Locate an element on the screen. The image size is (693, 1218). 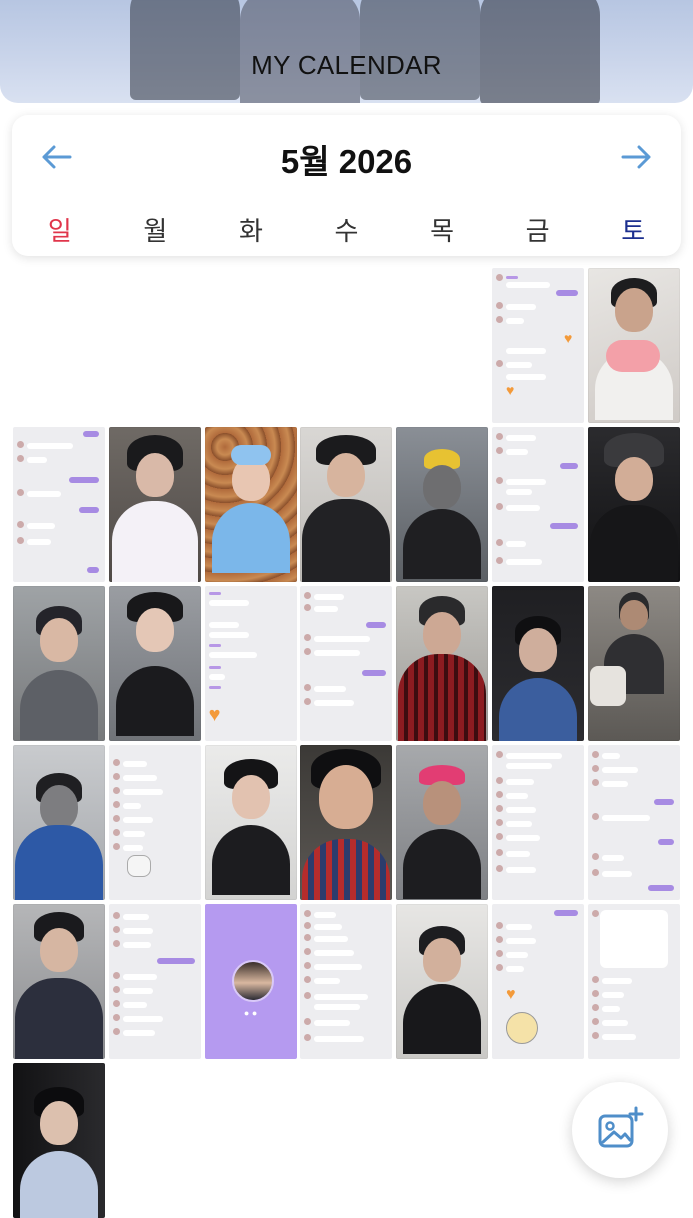
calendar-header-card: 5월 2026 일 월 화 수 목 금 토 is located at coordinates (346, 185).